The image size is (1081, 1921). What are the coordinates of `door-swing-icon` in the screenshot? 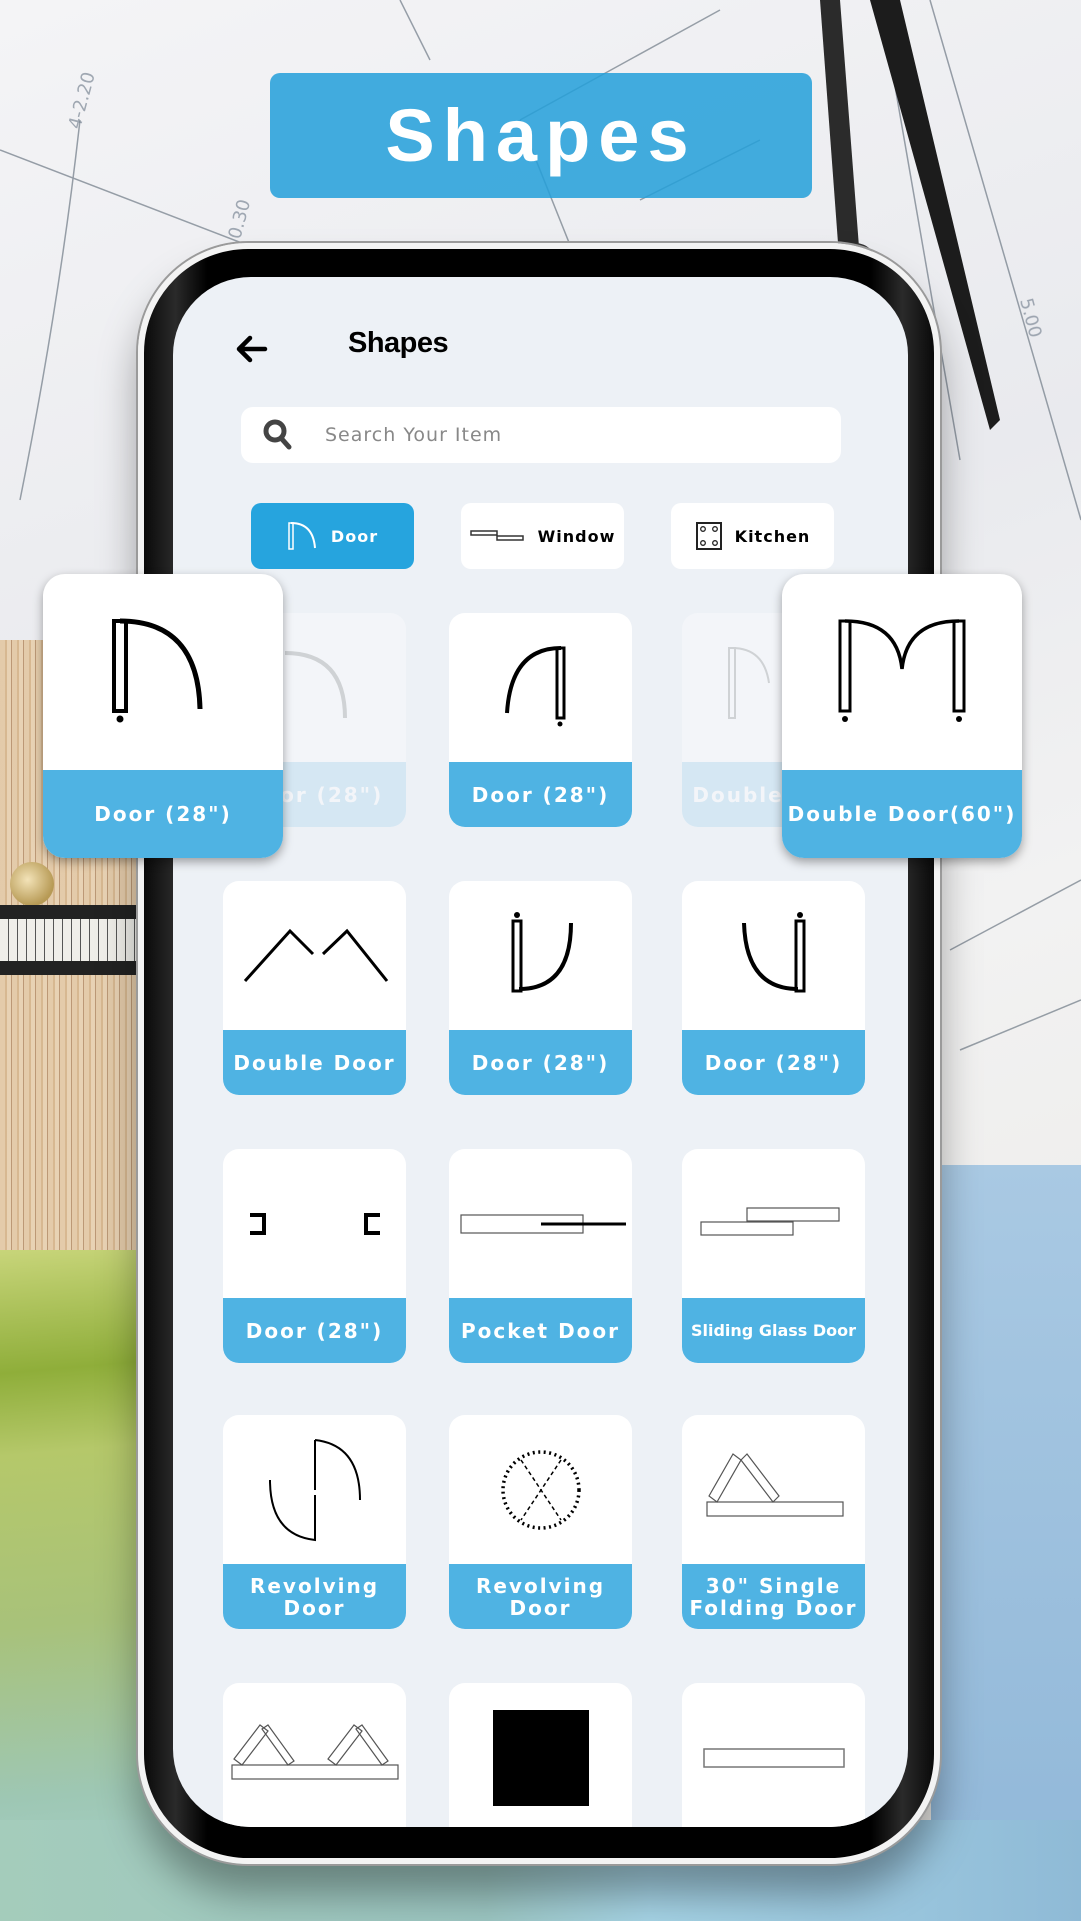 It's located at (302, 536).